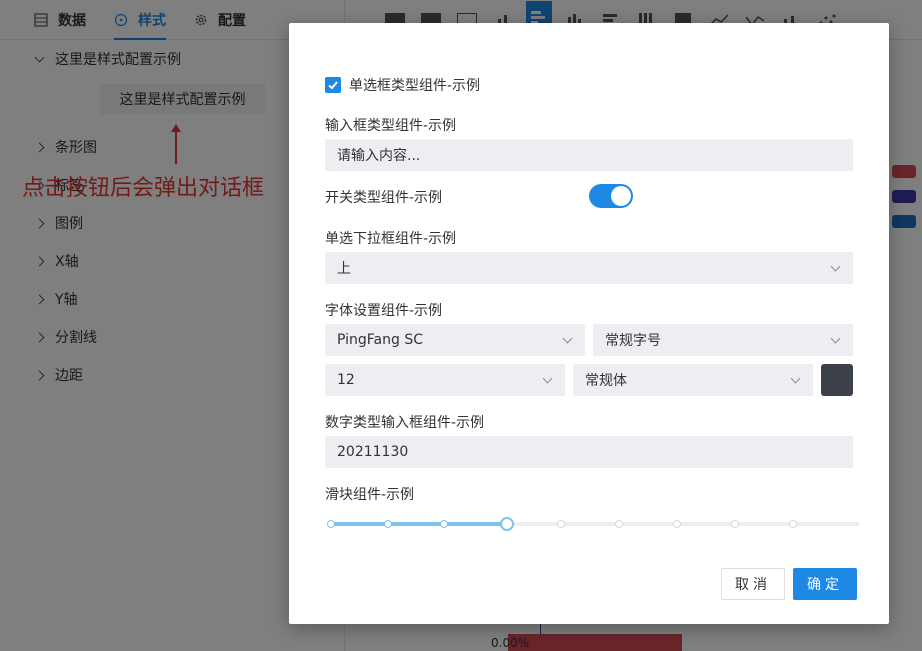 Image resolution: width=922 pixels, height=651 pixels. I want to click on checkbox-row: 单选框类型组件-示例, so click(402, 85).